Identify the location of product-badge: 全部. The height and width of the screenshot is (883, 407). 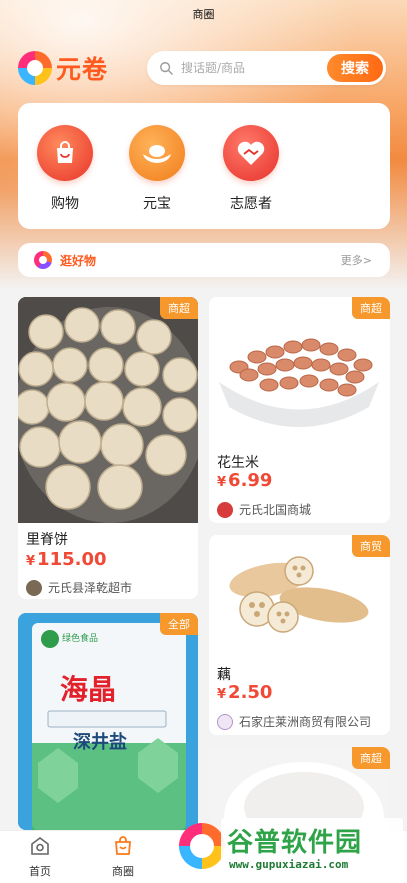
(179, 624).